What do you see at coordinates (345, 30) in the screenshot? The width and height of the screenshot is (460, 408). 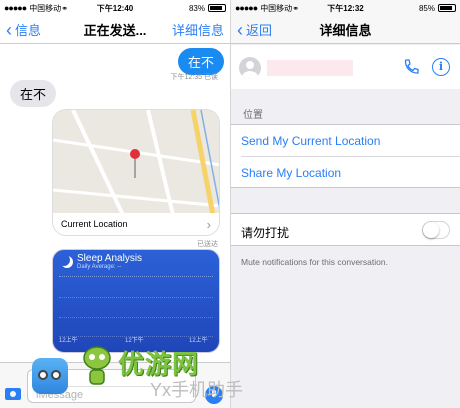 I see `nav-bar: ‹ 返回 详细信息` at bounding box center [345, 30].